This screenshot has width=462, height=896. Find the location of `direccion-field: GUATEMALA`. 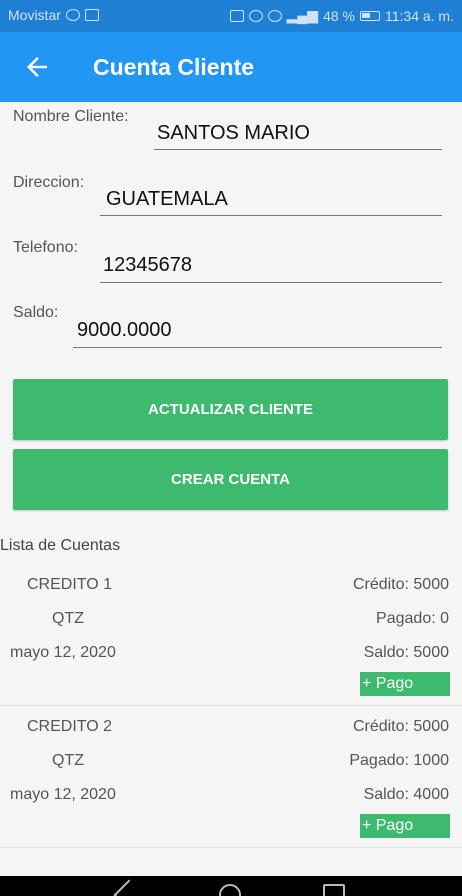

direccion-field: GUATEMALA is located at coordinates (167, 199).